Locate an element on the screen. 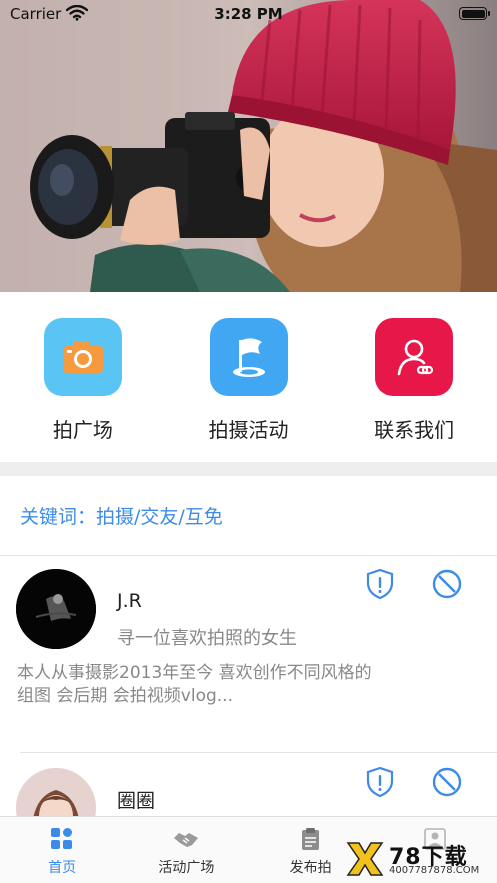  contact-action-button: 联系我们 is located at coordinates (414, 377).